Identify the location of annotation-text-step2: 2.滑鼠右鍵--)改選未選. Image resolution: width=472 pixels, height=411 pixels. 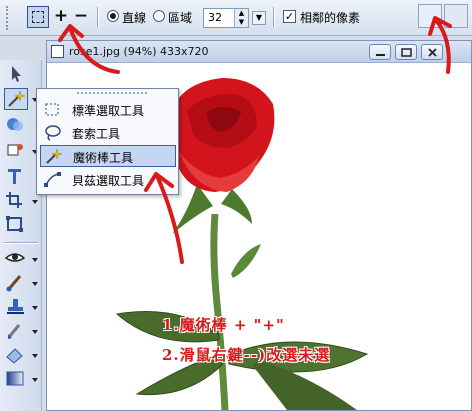
(246, 355).